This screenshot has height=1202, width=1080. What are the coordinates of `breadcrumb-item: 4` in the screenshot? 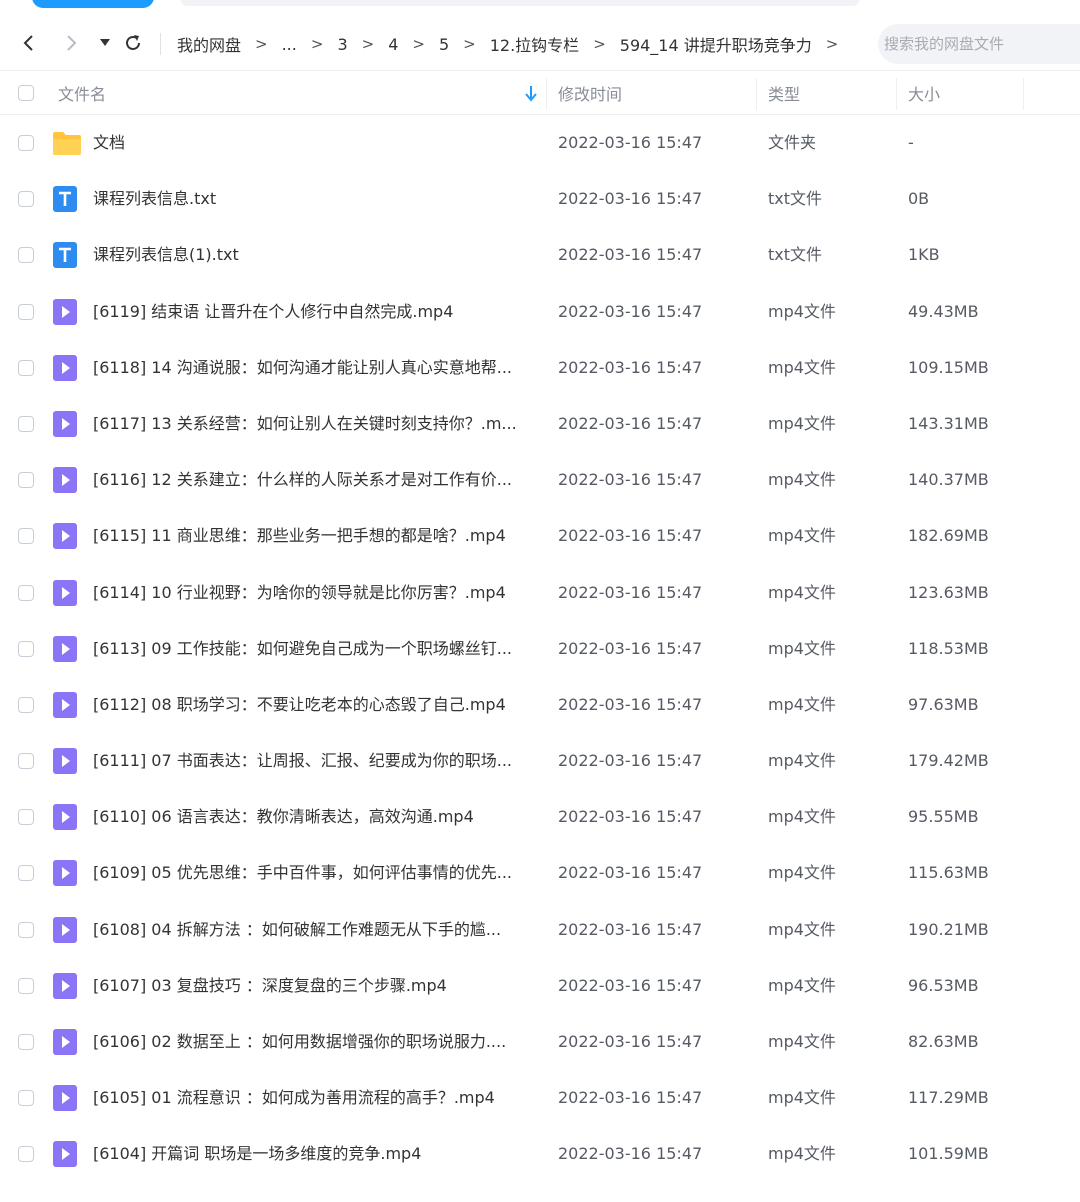 It's located at (393, 44).